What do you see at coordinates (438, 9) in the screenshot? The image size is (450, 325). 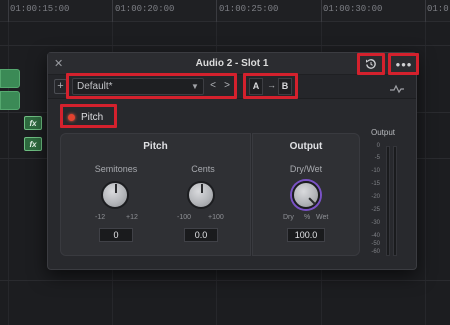 I see `timecode-label: 01:0` at bounding box center [438, 9].